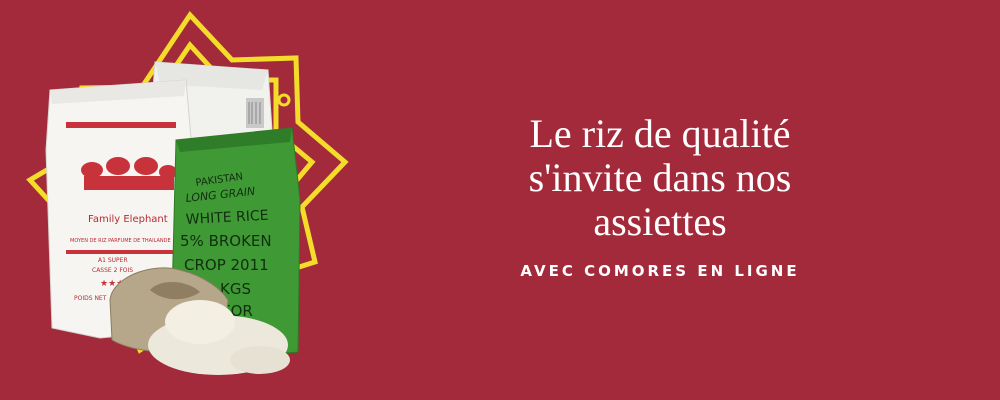 The width and height of the screenshot is (1000, 400). Describe the element at coordinates (113, 260) in the screenshot. I see `sack-grade: A1 SUPER` at that location.